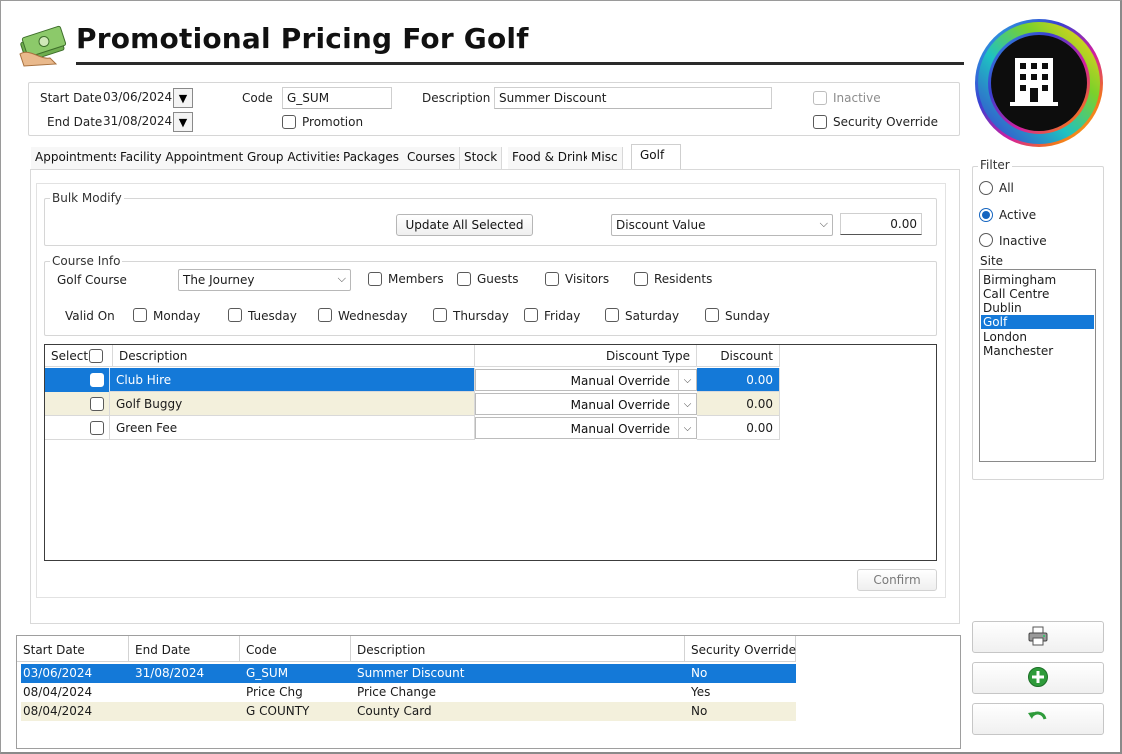 Image resolution: width=1122 pixels, height=754 pixels. What do you see at coordinates (137, 97) in the screenshot?
I see `start-date-value: 03/06/2024` at bounding box center [137, 97].